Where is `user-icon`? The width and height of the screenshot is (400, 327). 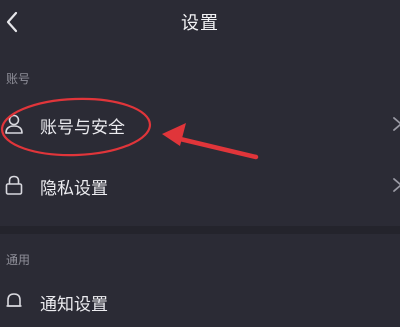
user-icon is located at coordinates (14, 124).